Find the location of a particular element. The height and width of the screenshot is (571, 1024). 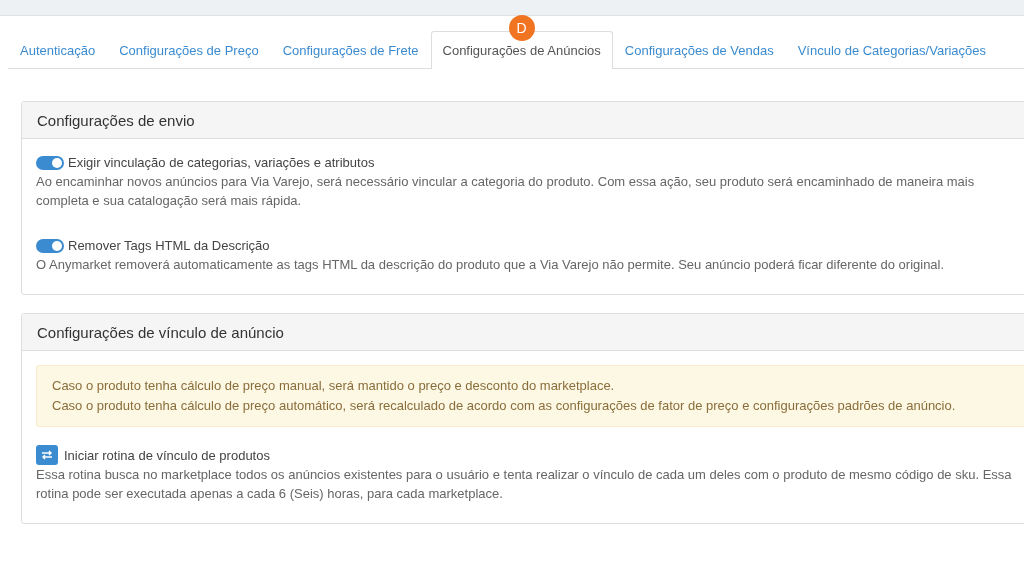

setting-label: Exigir vinculação de categorias, variações e atributos is located at coordinates (221, 163).